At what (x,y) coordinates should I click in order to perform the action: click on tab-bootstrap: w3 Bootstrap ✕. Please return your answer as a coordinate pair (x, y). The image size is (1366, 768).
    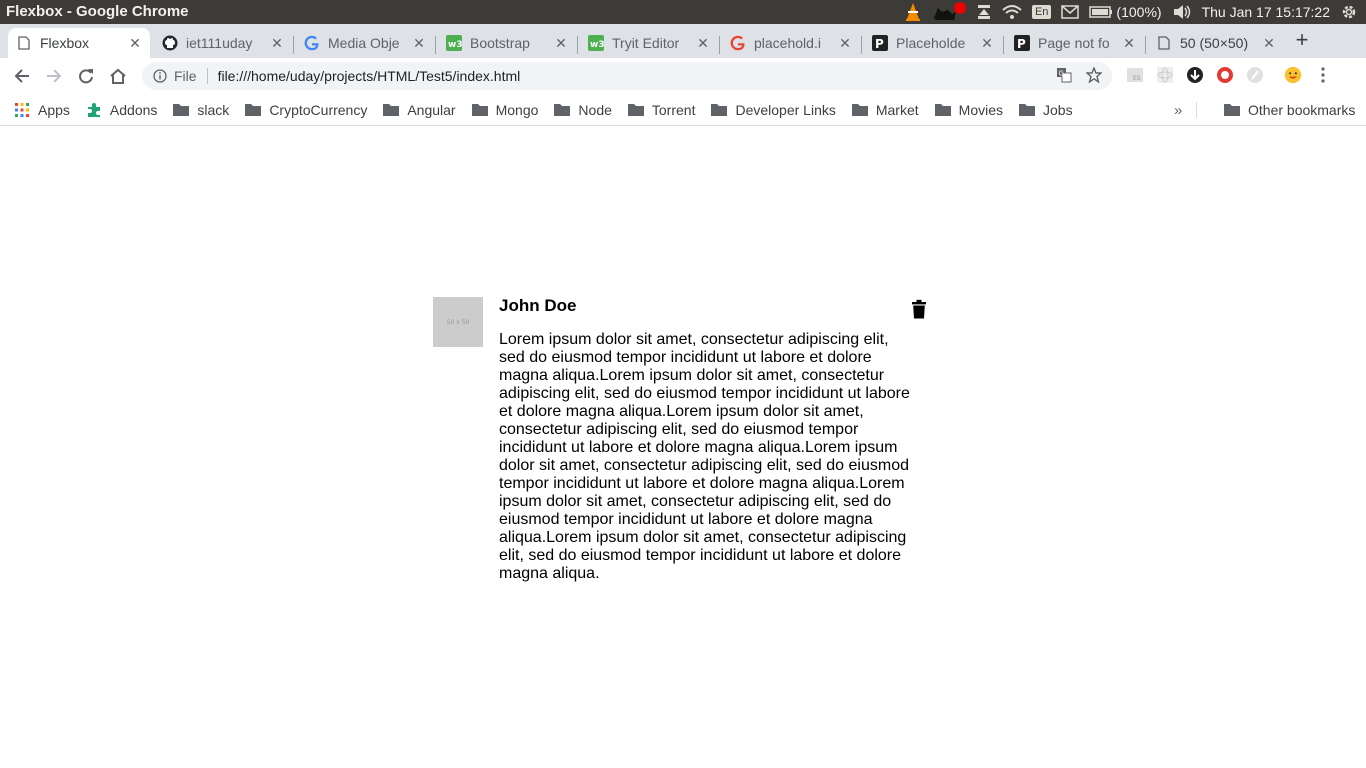
    Looking at the image, I should click on (507, 43).